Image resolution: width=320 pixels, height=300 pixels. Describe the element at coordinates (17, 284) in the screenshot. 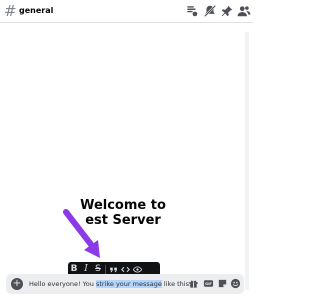

I see `upload-plus-icon: +` at that location.